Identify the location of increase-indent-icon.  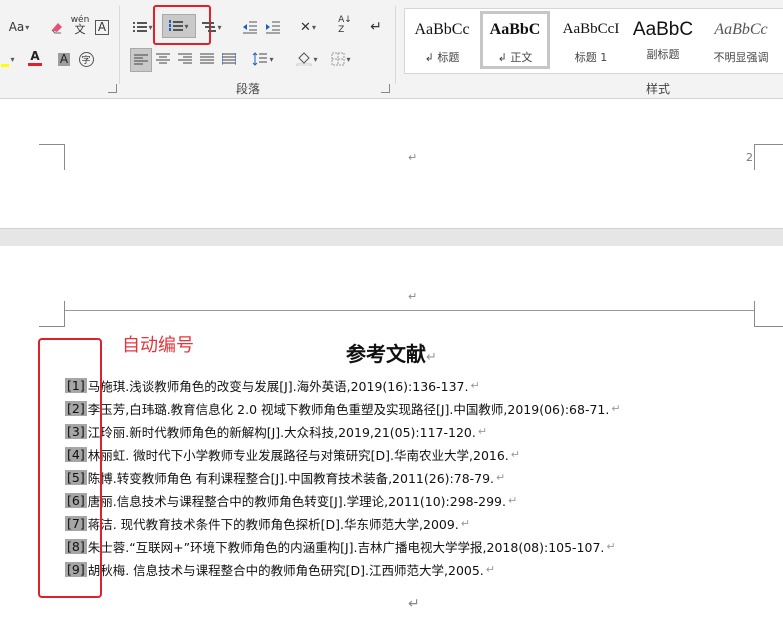
(273, 27).